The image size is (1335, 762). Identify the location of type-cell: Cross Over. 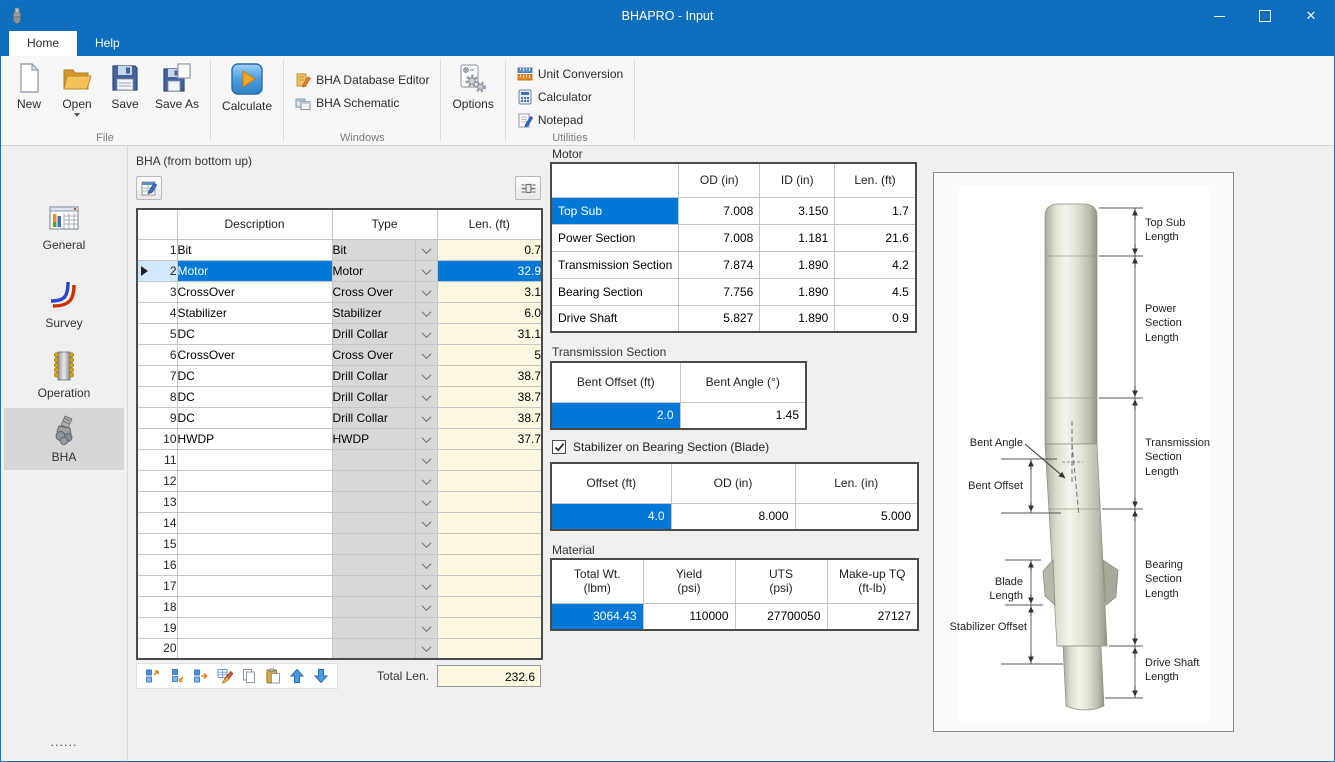
(373, 354).